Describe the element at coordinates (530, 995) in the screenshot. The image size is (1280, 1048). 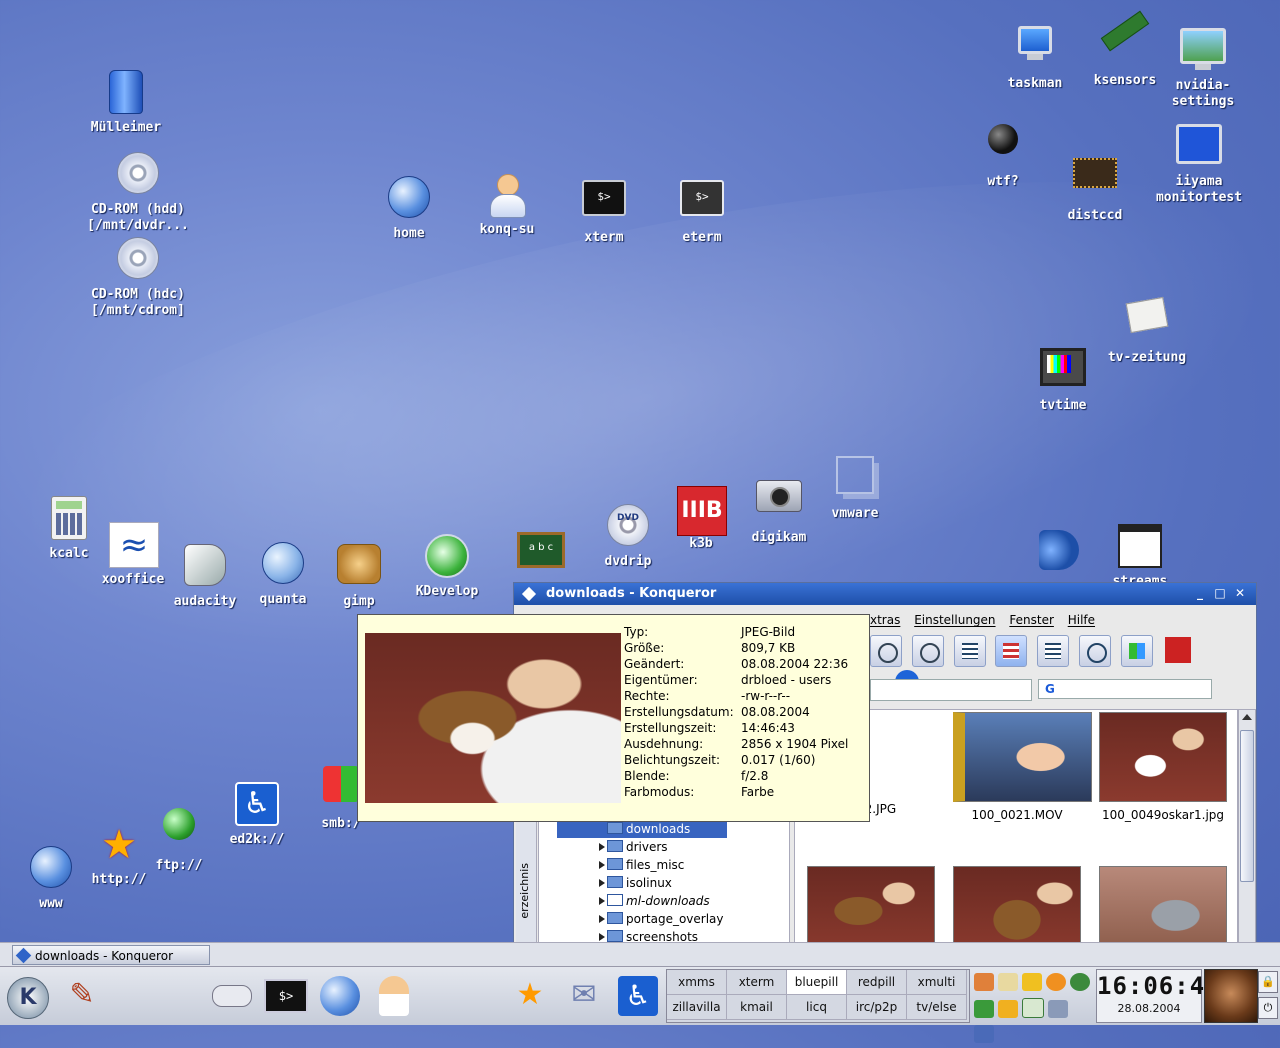
I see `star-icon: ★` at that location.